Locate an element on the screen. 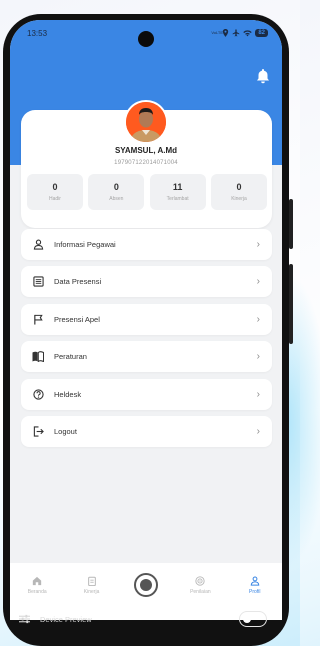  record-dot is located at coordinates (145, 585).